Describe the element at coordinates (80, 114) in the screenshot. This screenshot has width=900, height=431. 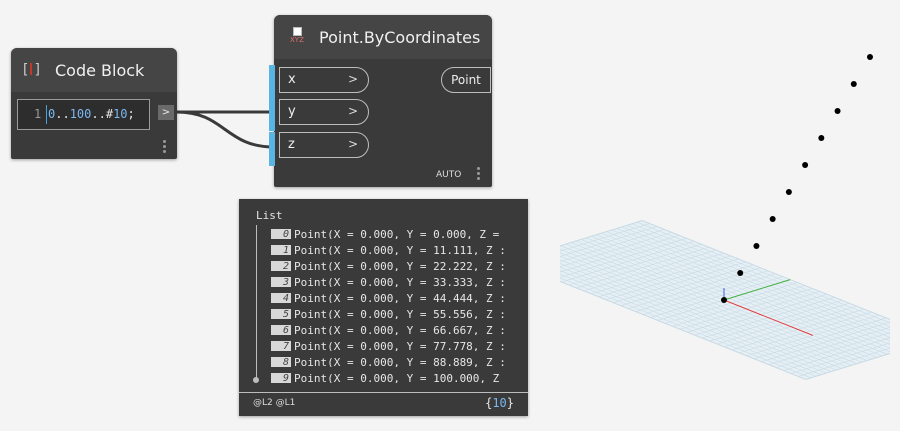
I see `code-token: 100` at that location.